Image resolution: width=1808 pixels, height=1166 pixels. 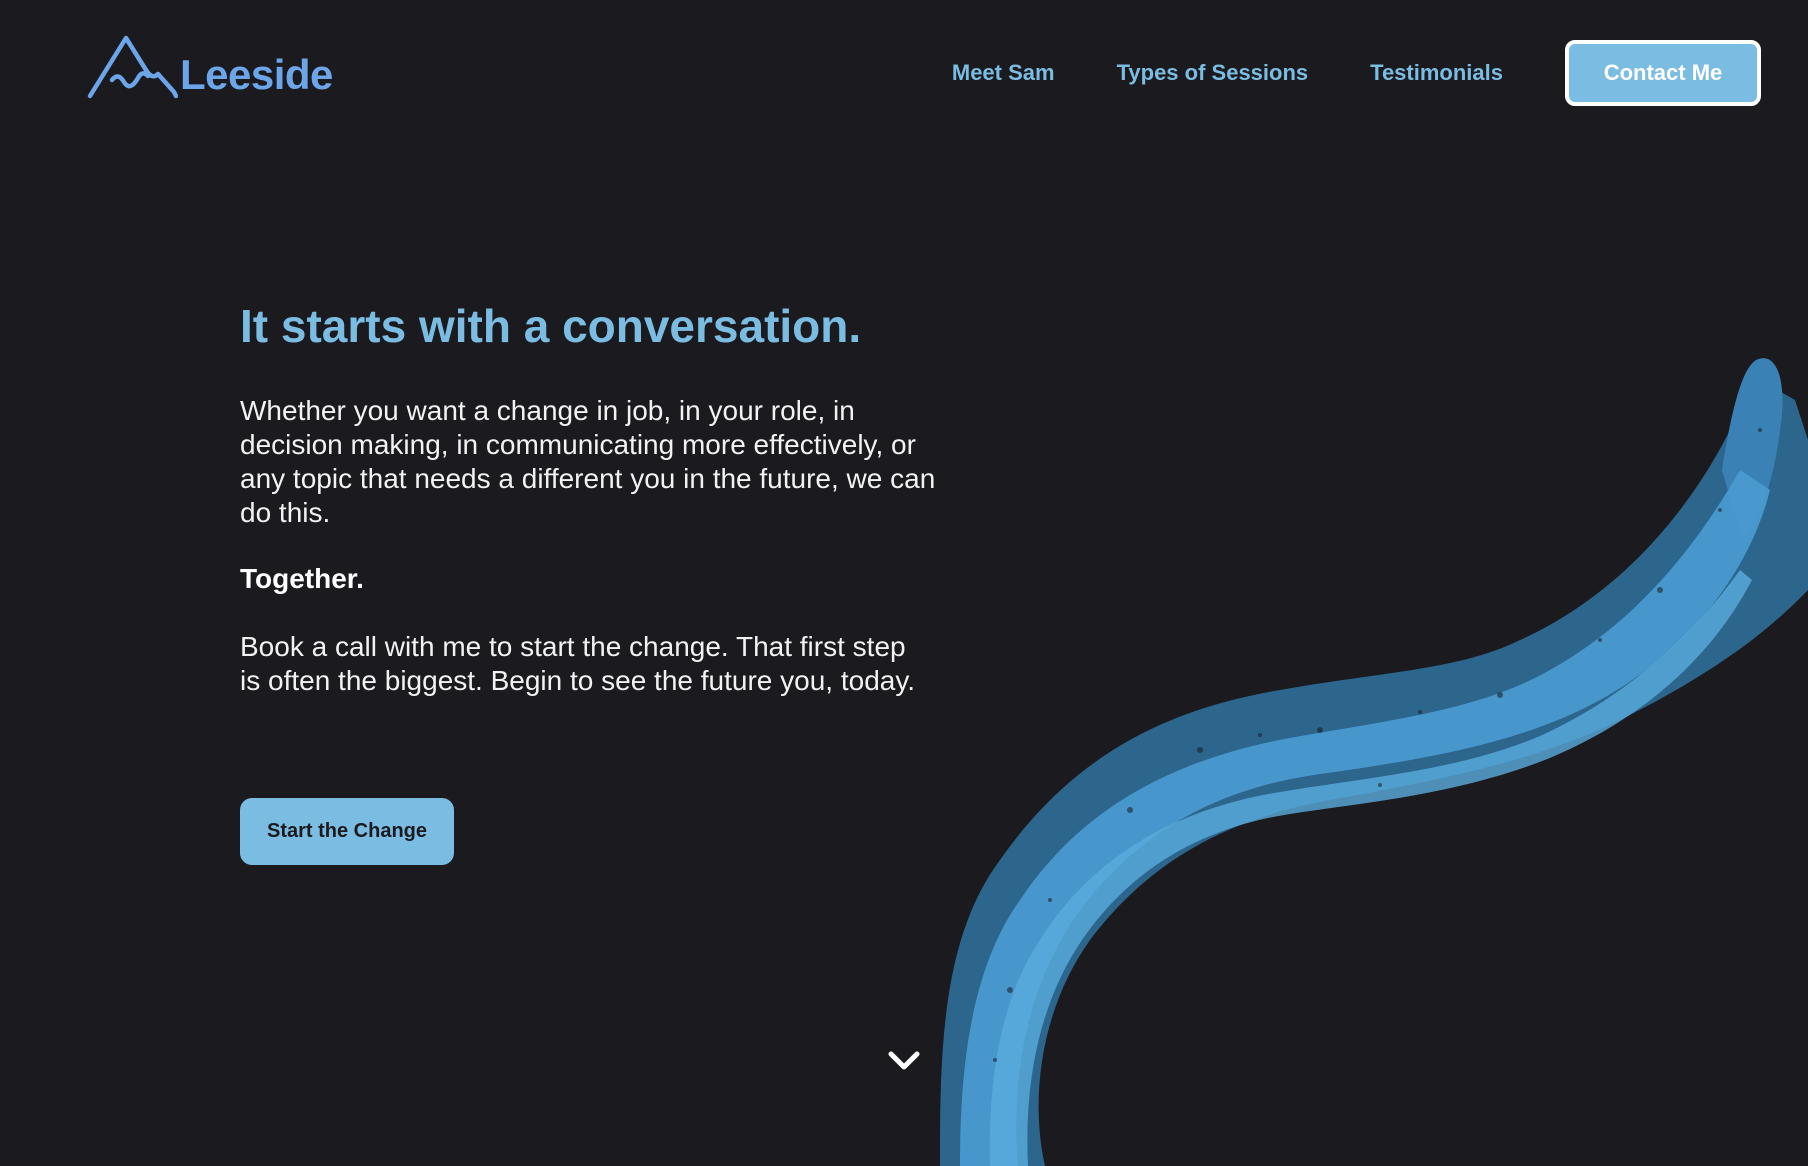 I want to click on chevron-down-icon, so click(x=904, y=1061).